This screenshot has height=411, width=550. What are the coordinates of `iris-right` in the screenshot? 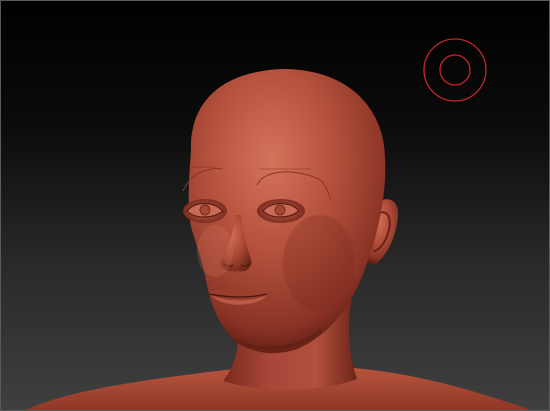 It's located at (280, 210).